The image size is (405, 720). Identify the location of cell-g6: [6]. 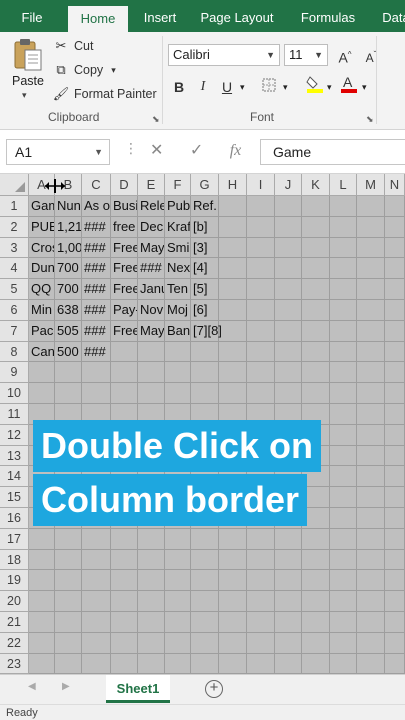
(219, 310).